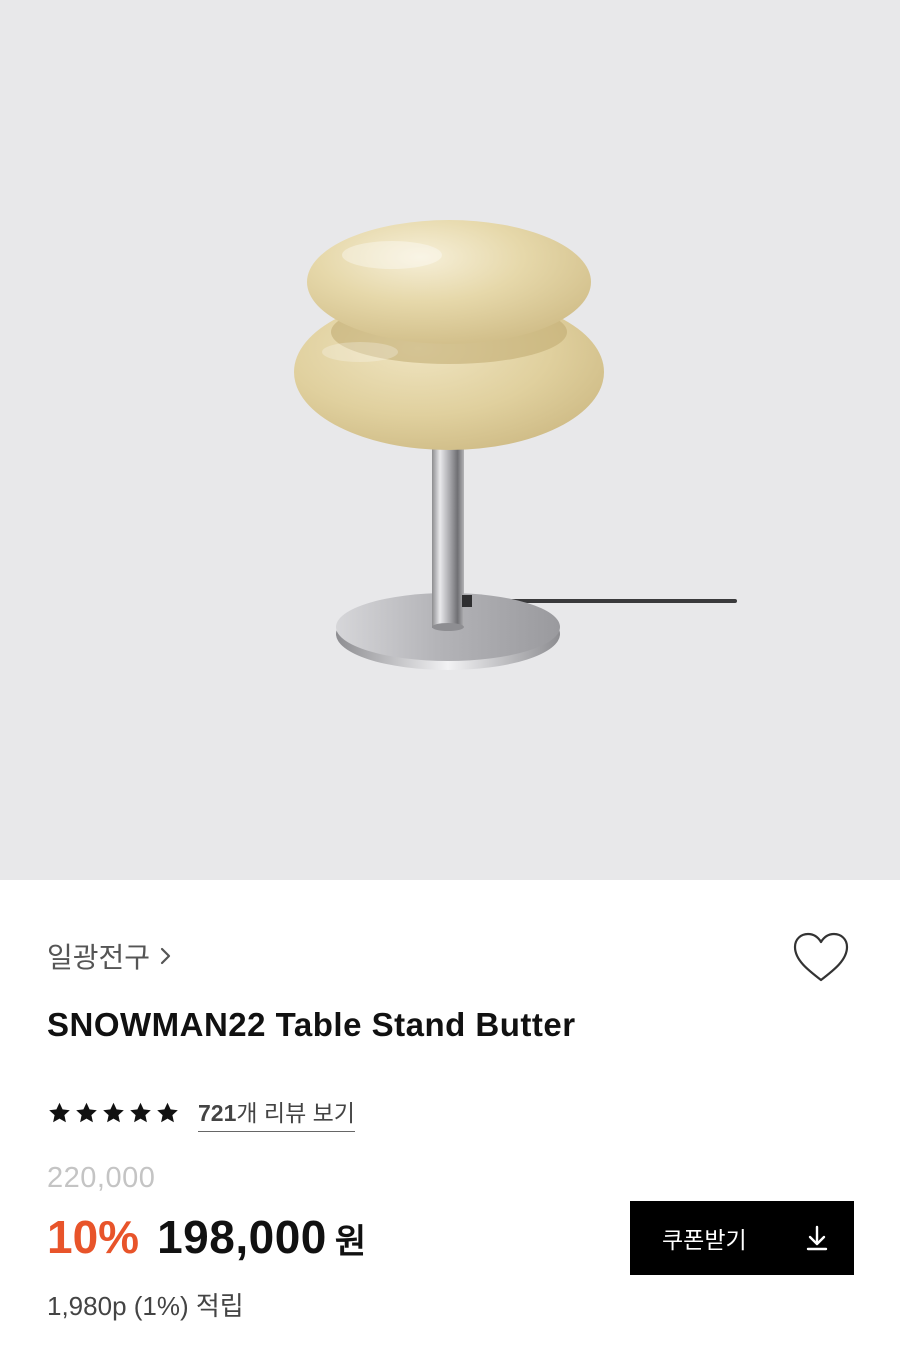 This screenshot has width=900, height=1364. I want to click on brand-link: 일광전구, so click(110, 956).